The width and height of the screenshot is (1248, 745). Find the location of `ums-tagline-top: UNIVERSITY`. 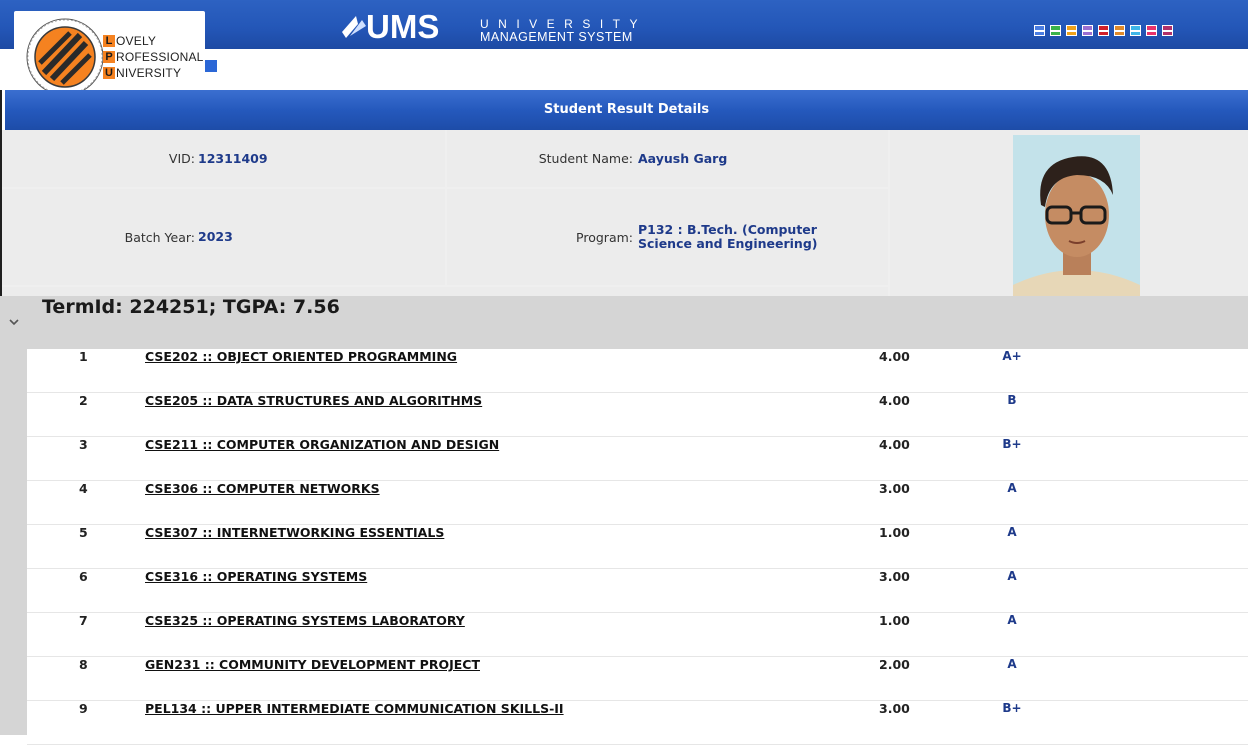

ums-tagline-top: UNIVERSITY is located at coordinates (564, 24).